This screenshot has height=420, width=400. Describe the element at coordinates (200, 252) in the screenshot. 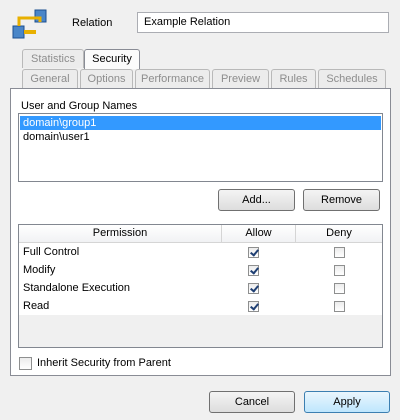

I see `table-row: Full Control` at that location.